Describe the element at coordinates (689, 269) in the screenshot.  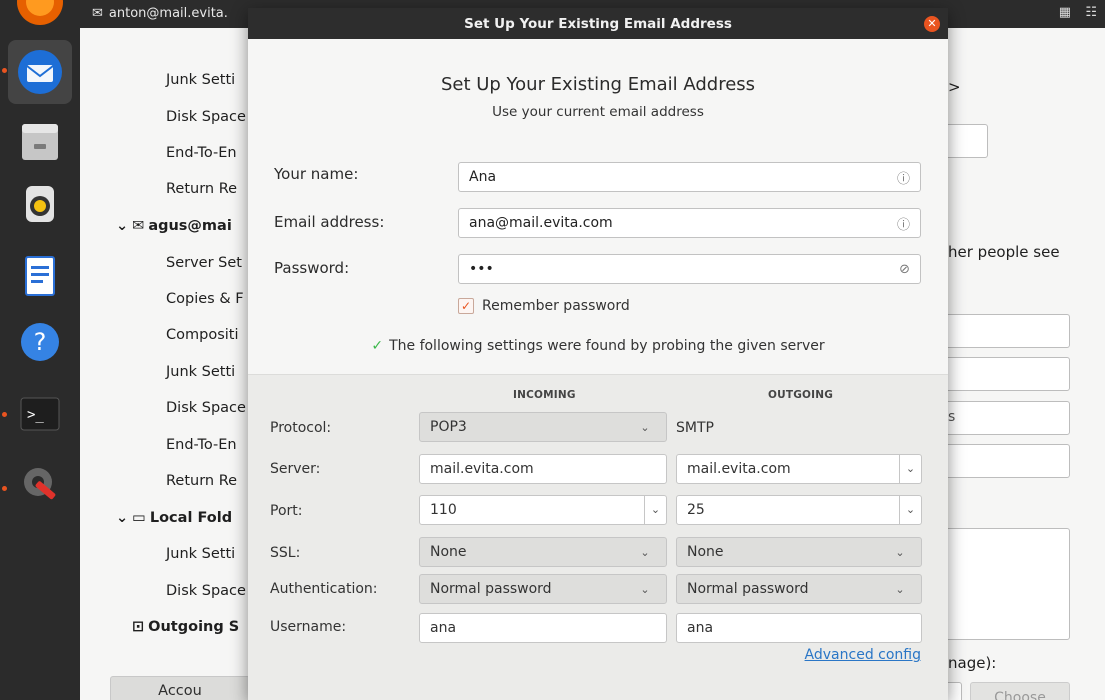
I see `password-field: ••• ⊘` at that location.